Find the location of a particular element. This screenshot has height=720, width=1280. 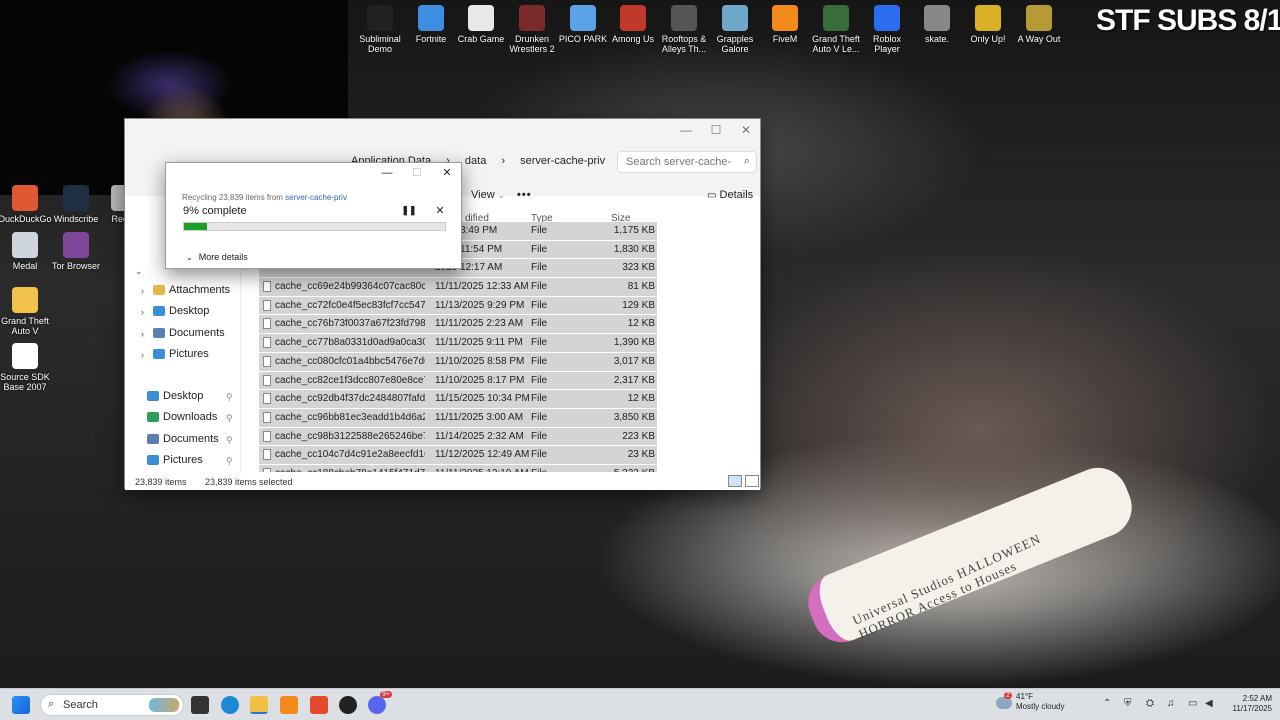

desktop-shortcut: Only Up! is located at coordinates (988, 24).